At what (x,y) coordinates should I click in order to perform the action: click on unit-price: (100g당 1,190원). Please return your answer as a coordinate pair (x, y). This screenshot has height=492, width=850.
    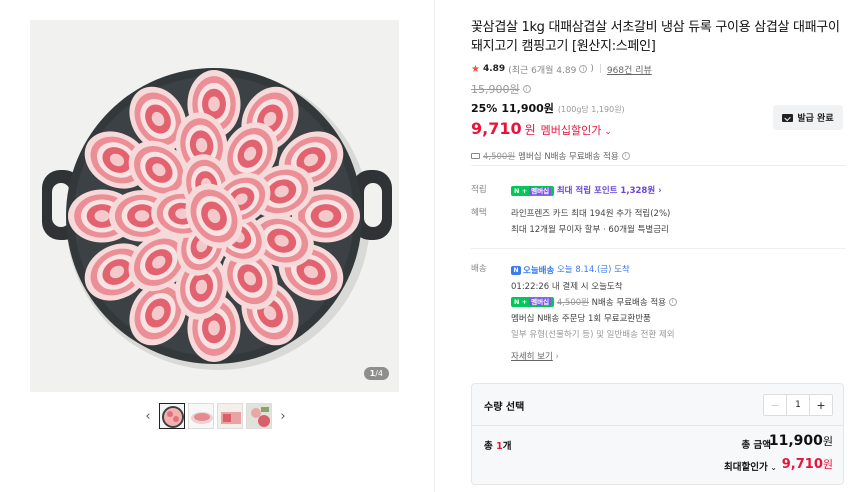
    Looking at the image, I should click on (591, 109).